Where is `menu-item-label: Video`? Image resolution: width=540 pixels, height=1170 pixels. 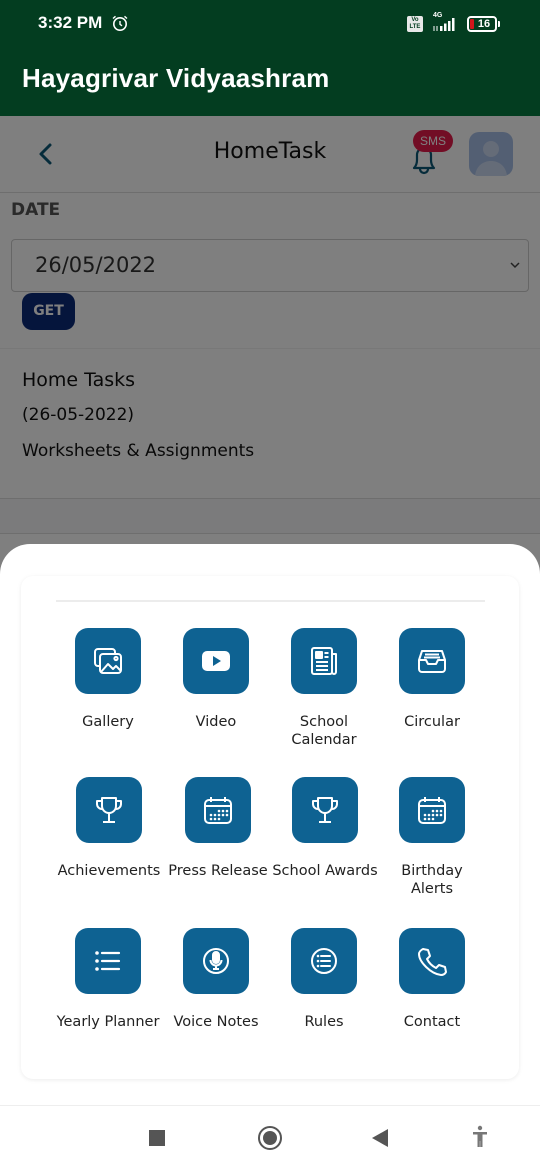 menu-item-label: Video is located at coordinates (216, 722).